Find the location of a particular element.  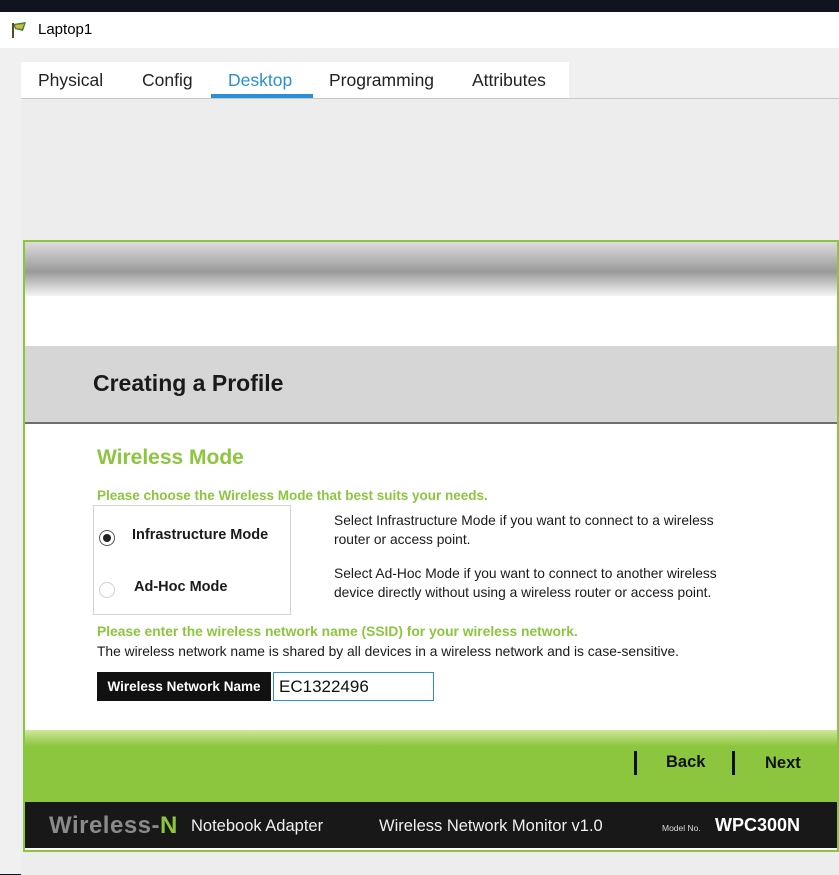

brand-logo: Wireless-N is located at coordinates (113, 826).